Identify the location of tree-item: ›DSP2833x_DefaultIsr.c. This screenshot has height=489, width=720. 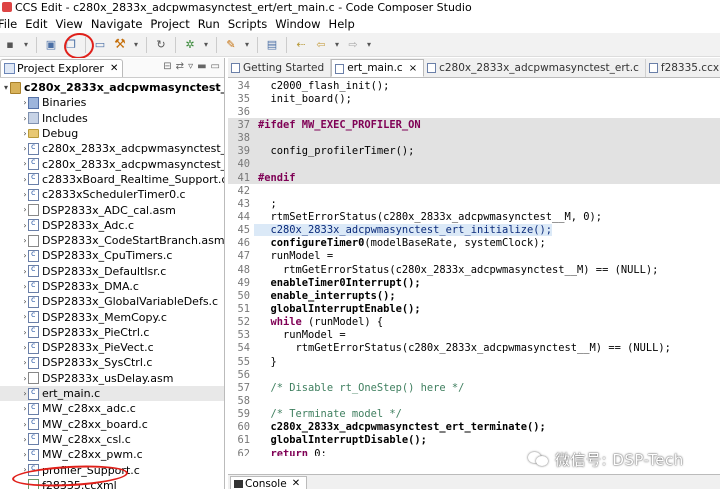
(112, 271).